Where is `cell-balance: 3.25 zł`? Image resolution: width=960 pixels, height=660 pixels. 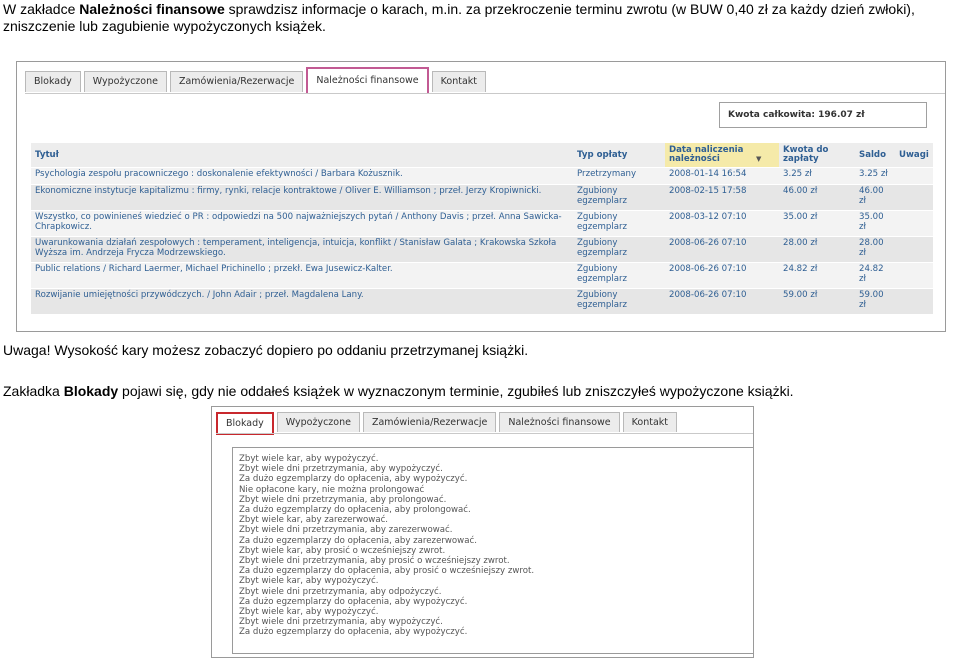
cell-balance: 3.25 zł is located at coordinates (875, 176).